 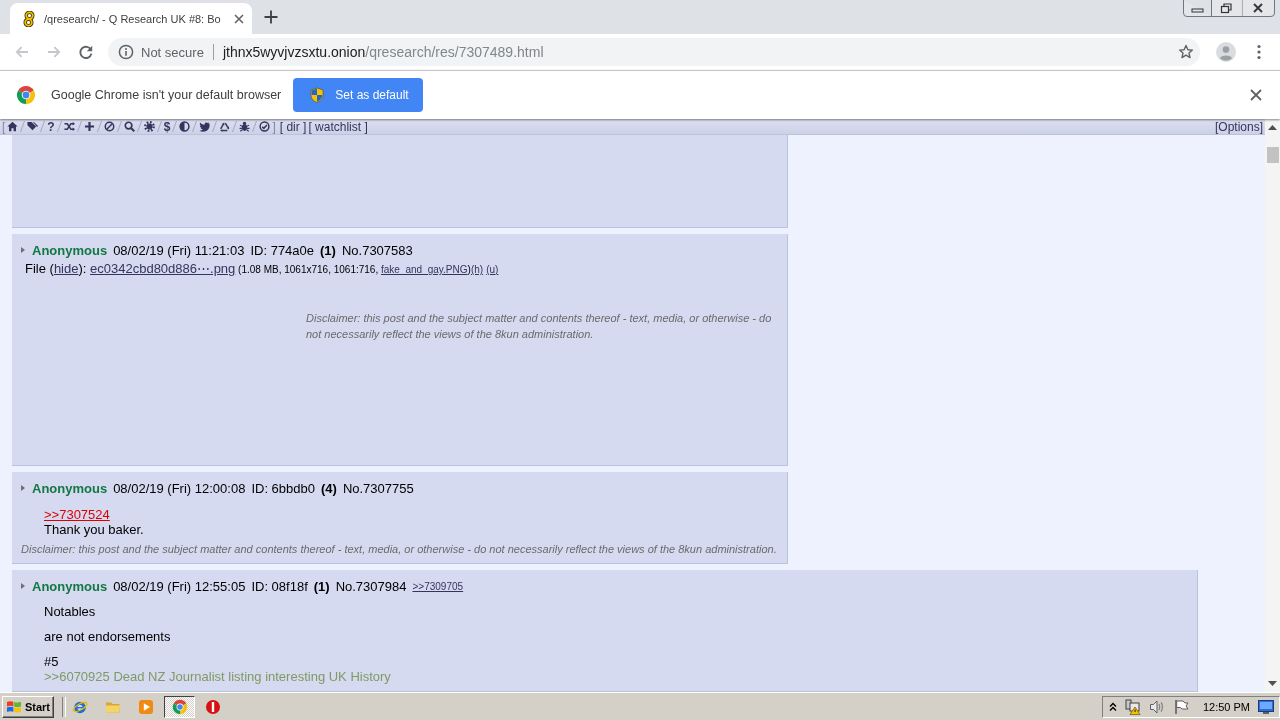 What do you see at coordinates (172, 52) in the screenshot?
I see `security-label: Not secure` at bounding box center [172, 52].